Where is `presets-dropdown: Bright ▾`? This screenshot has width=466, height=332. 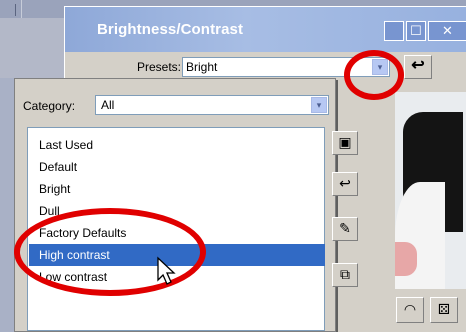
presets-dropdown: Bright ▾ is located at coordinates (286, 67).